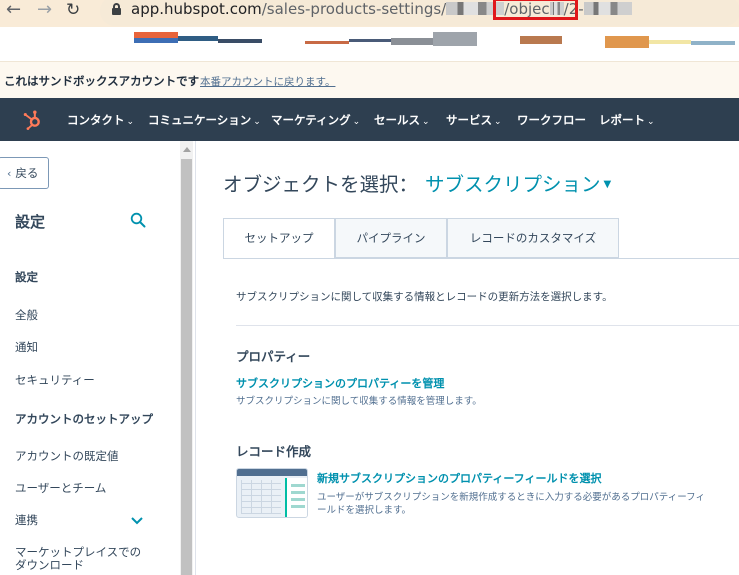 This screenshot has height=575, width=739. What do you see at coordinates (96, 120) in the screenshot?
I see `nav-label: コンタクト` at bounding box center [96, 120].